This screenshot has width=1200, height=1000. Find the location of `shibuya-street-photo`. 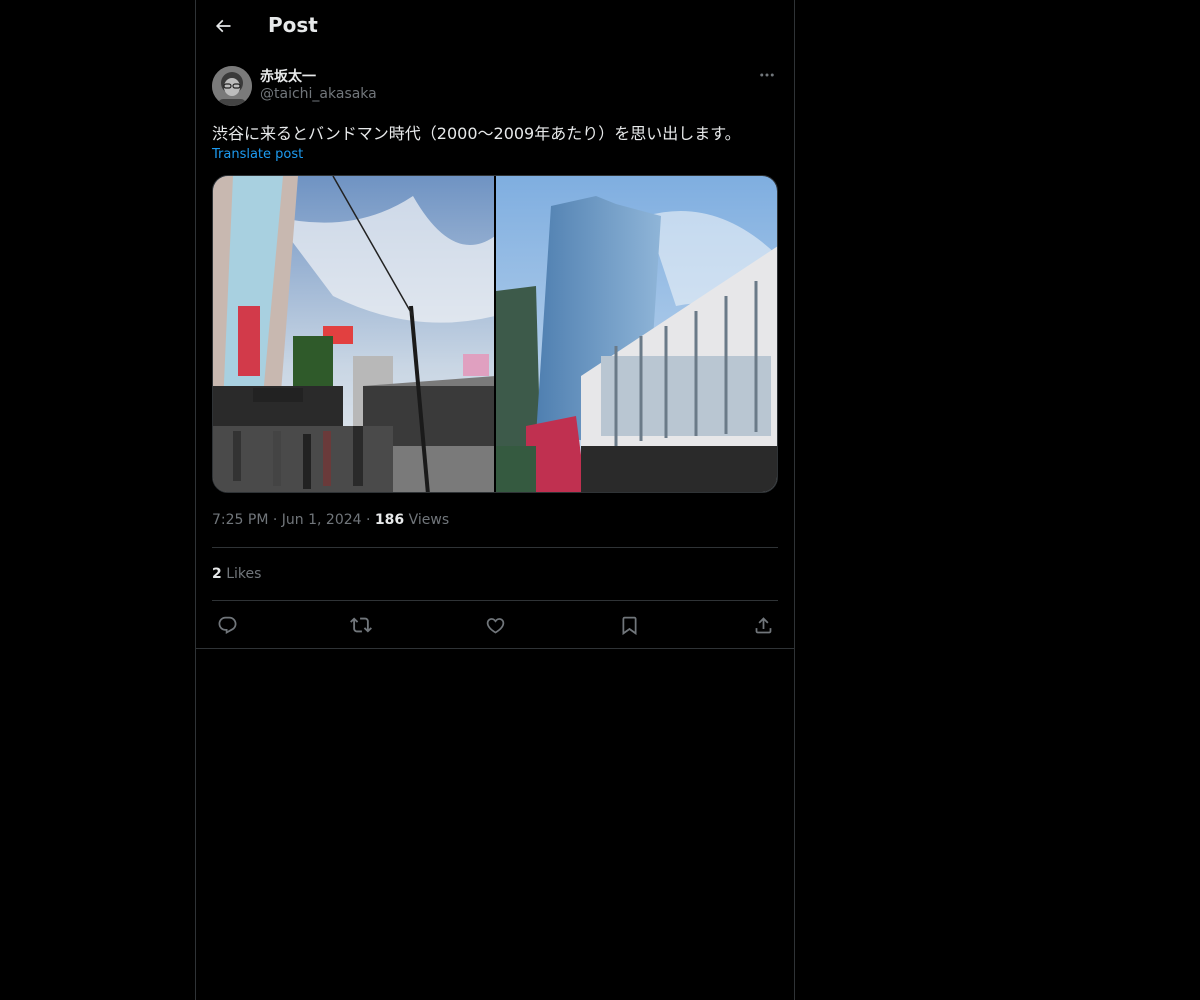

shibuya-street-photo is located at coordinates (353, 334).